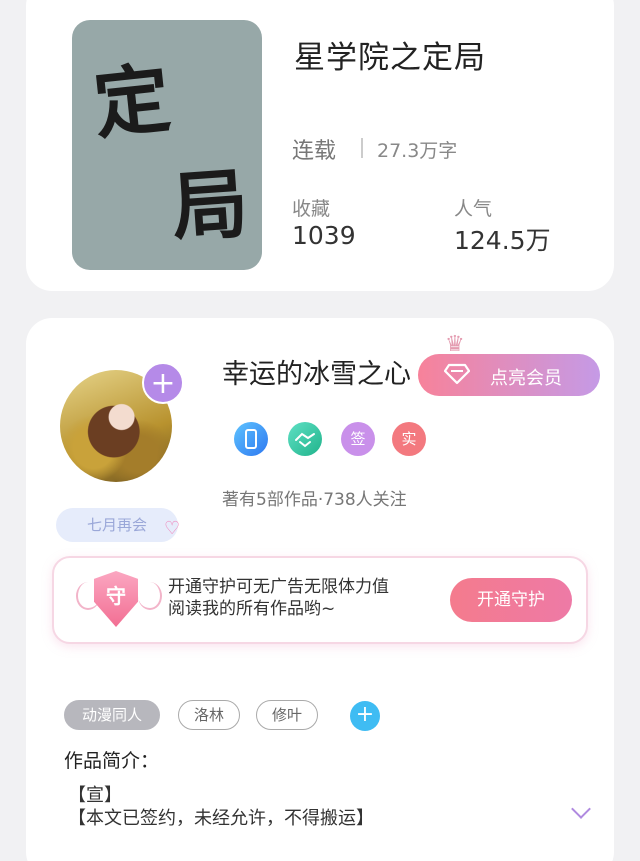 This screenshot has width=640, height=861. I want to click on guard-text-line-1: 开通守护可无广告无限体力值, so click(278, 587).